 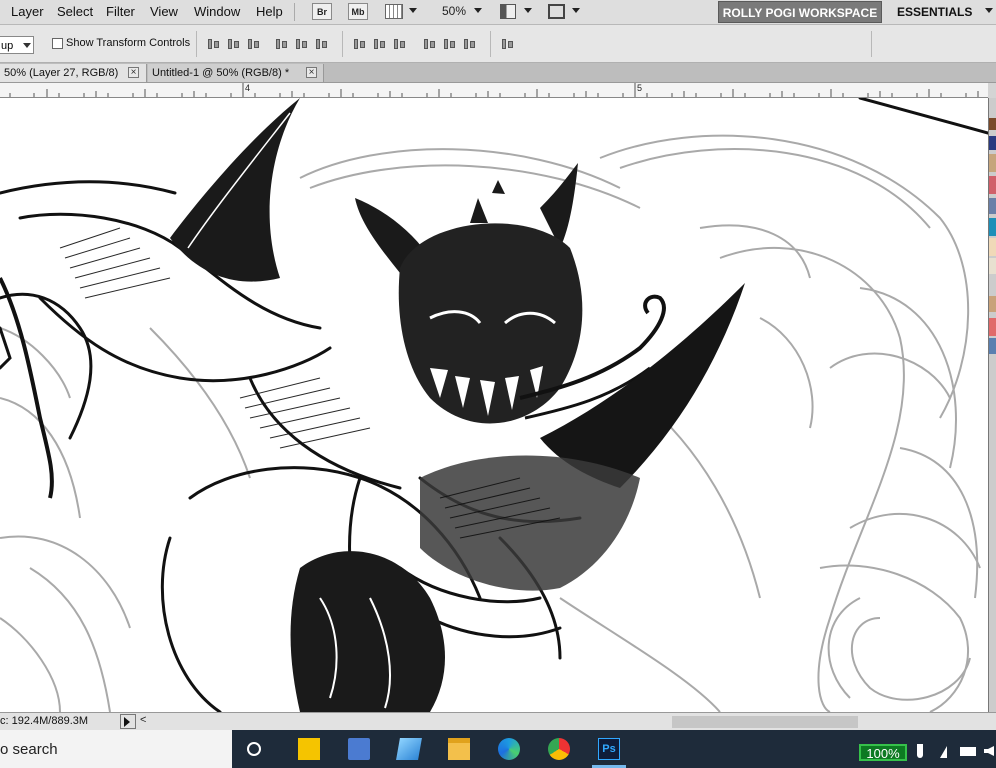 I want to click on ruler-mark: 4, so click(x=248, y=88).